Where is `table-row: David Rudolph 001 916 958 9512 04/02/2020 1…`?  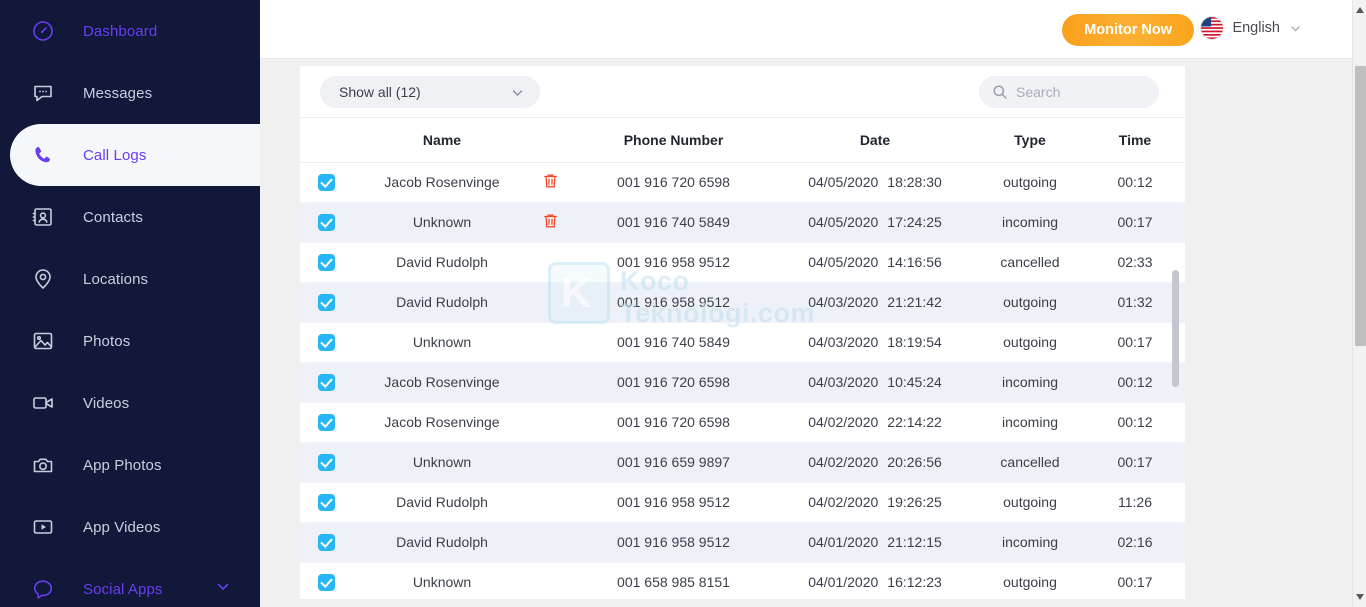 table-row: David Rudolph 001 916 958 9512 04/02/2020 1… is located at coordinates (742, 502).